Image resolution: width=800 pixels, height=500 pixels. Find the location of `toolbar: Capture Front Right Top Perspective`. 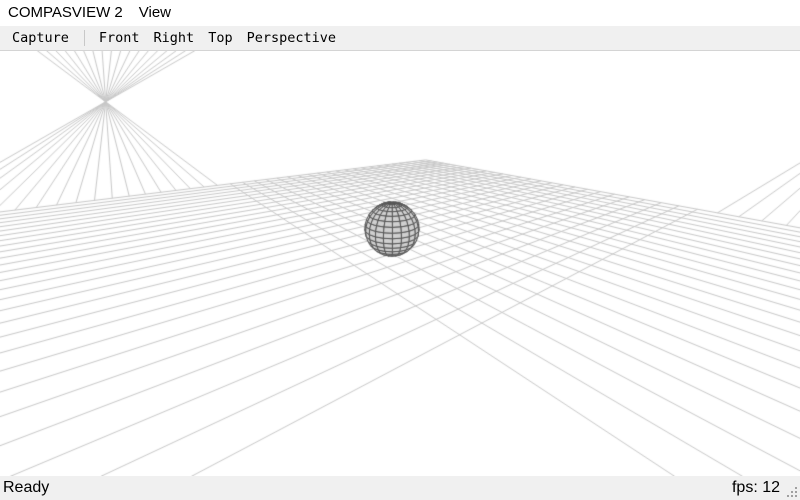

toolbar: Capture Front Right Top Perspective is located at coordinates (400, 38).